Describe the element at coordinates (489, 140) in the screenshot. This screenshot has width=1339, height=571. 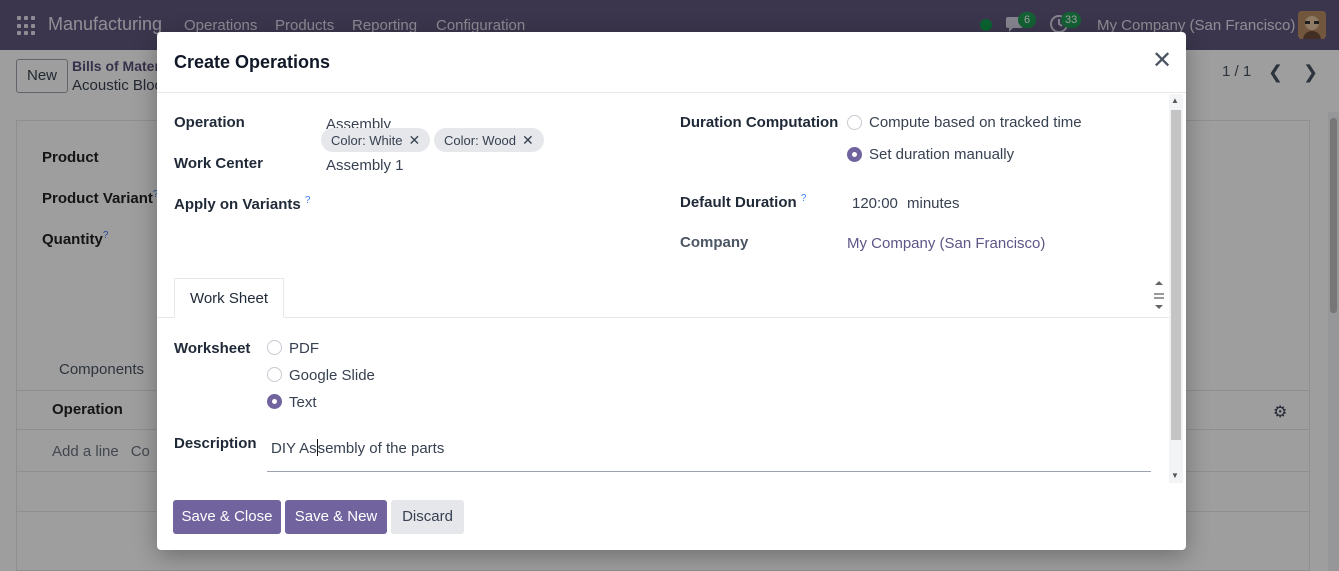
I see `variant-tag: Color: Wood ✕` at that location.